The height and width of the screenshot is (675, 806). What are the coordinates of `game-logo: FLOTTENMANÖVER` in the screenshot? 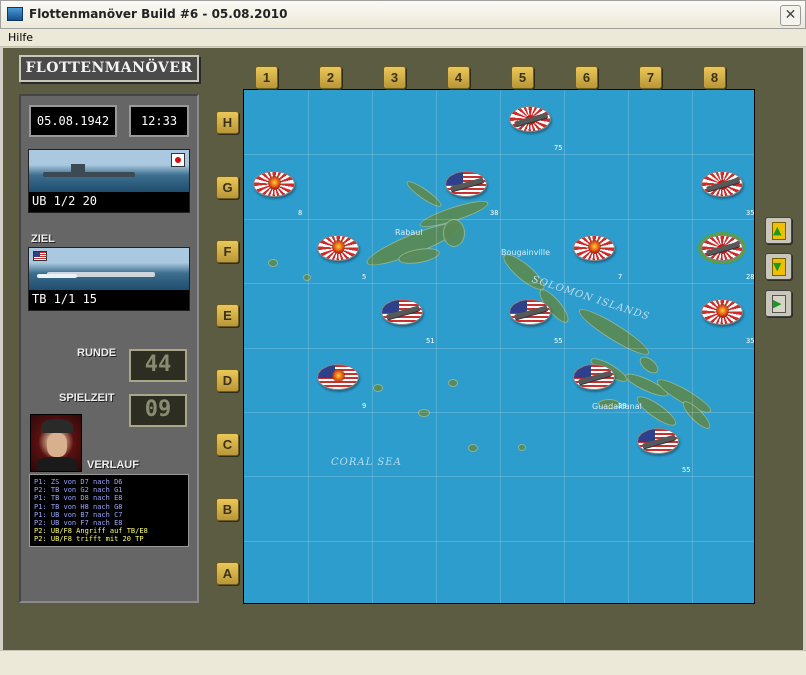 It's located at (109, 68).